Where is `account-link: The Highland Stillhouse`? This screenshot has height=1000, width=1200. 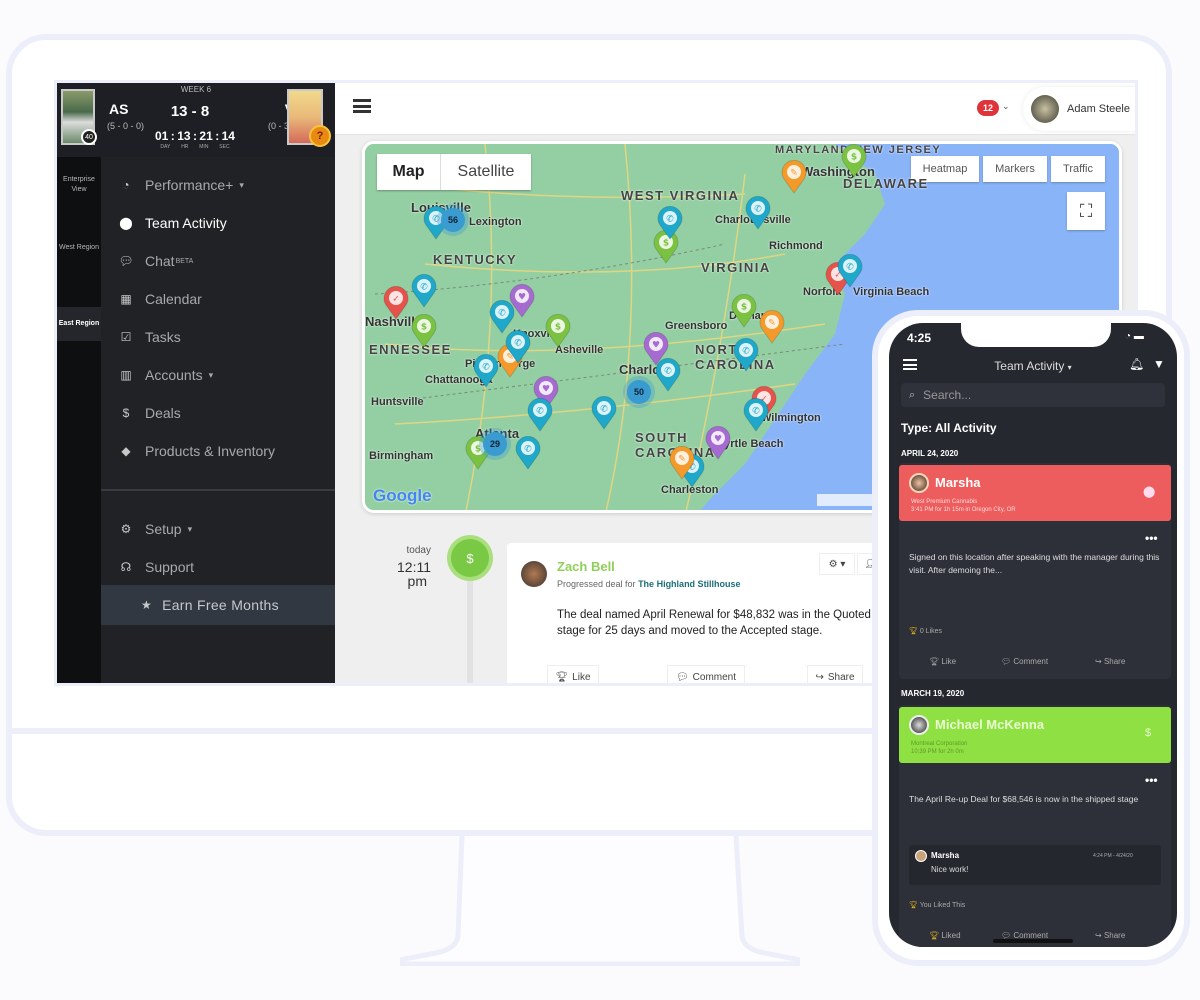
account-link: The Highland Stillhouse is located at coordinates (689, 584).